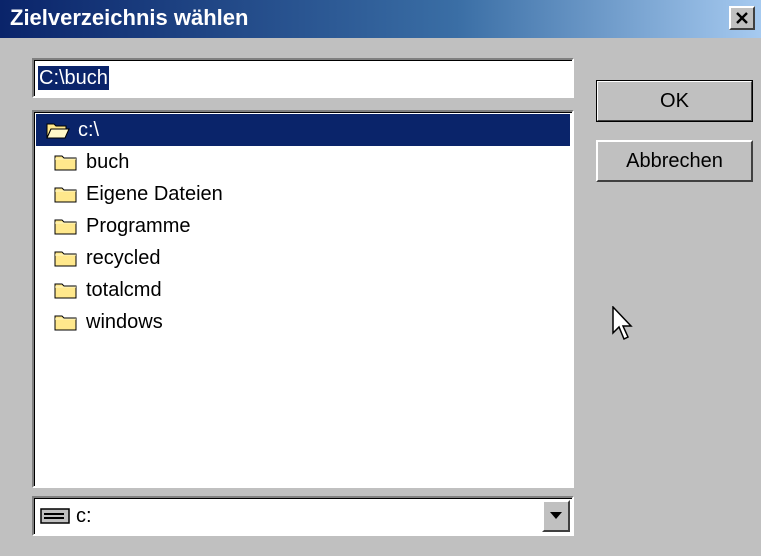 Image resolution: width=761 pixels, height=556 pixels. Describe the element at coordinates (303, 130) in the screenshot. I see `folder-item-root: c:\` at that location.